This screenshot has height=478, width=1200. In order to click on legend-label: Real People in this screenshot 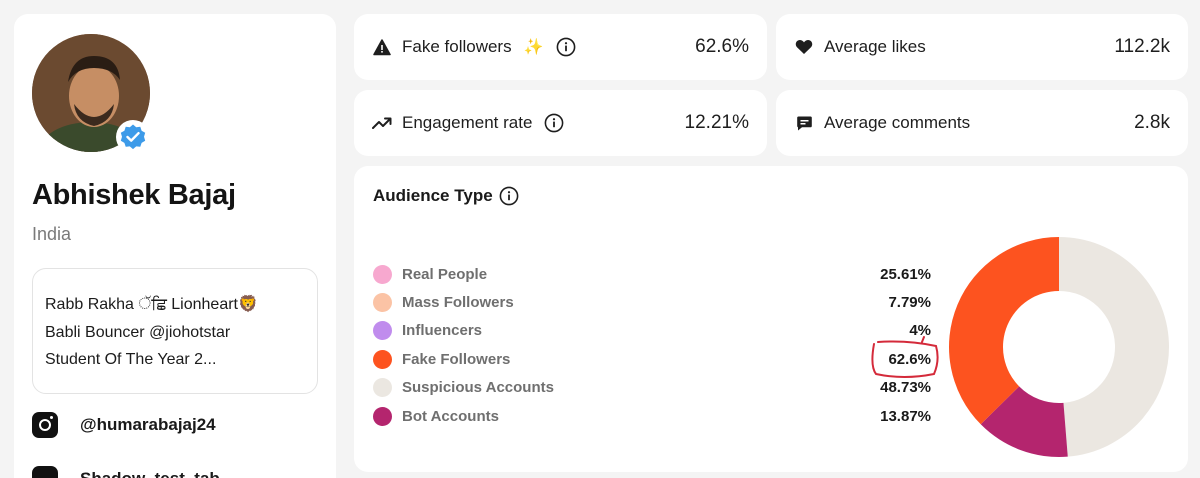, I will do `click(445, 274)`.